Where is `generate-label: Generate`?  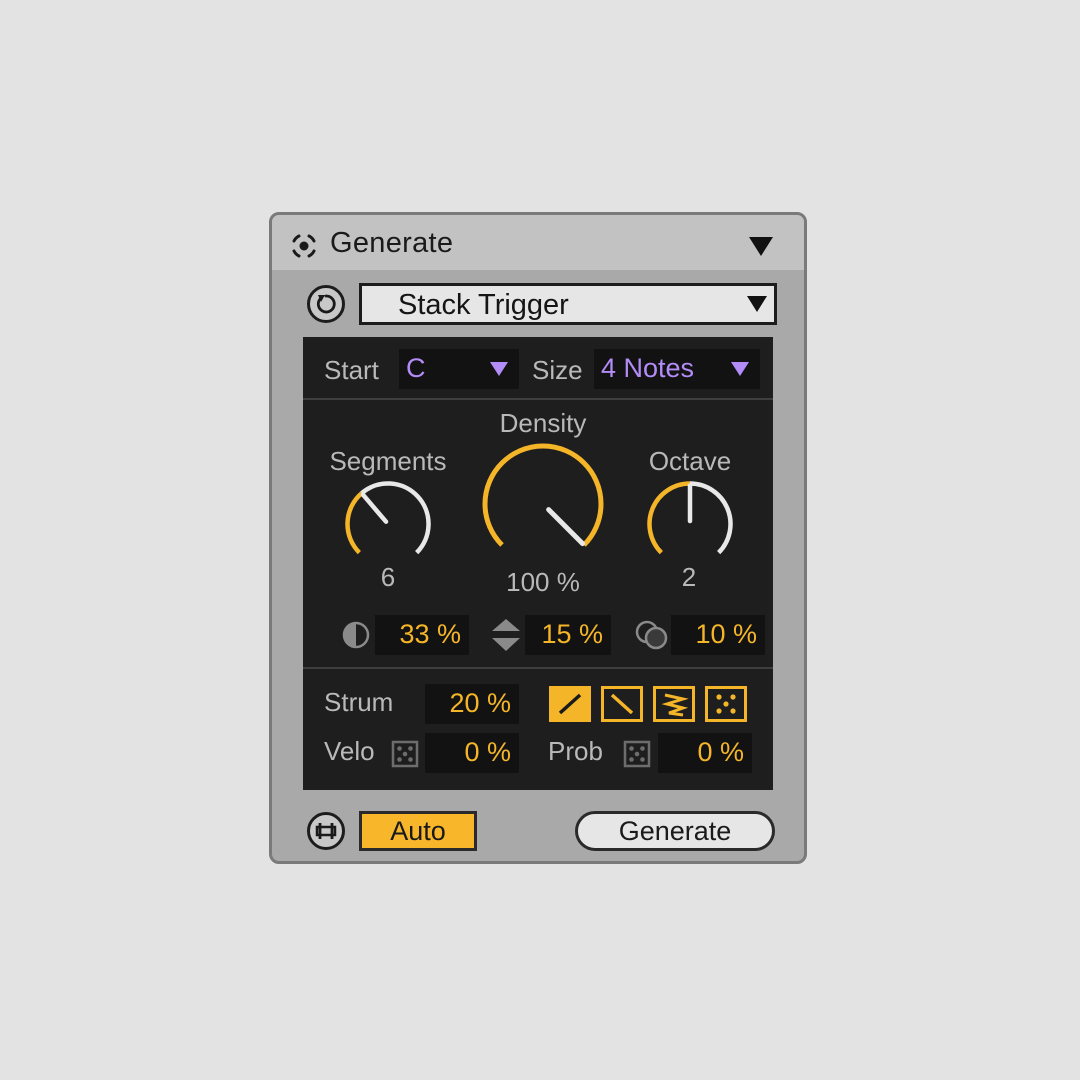 generate-label: Generate is located at coordinates (675, 831).